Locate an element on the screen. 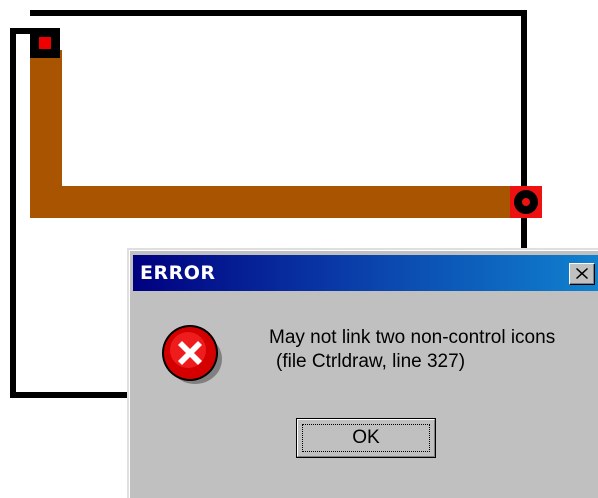 The image size is (598, 498). ok-button-label: OK is located at coordinates (366, 437).